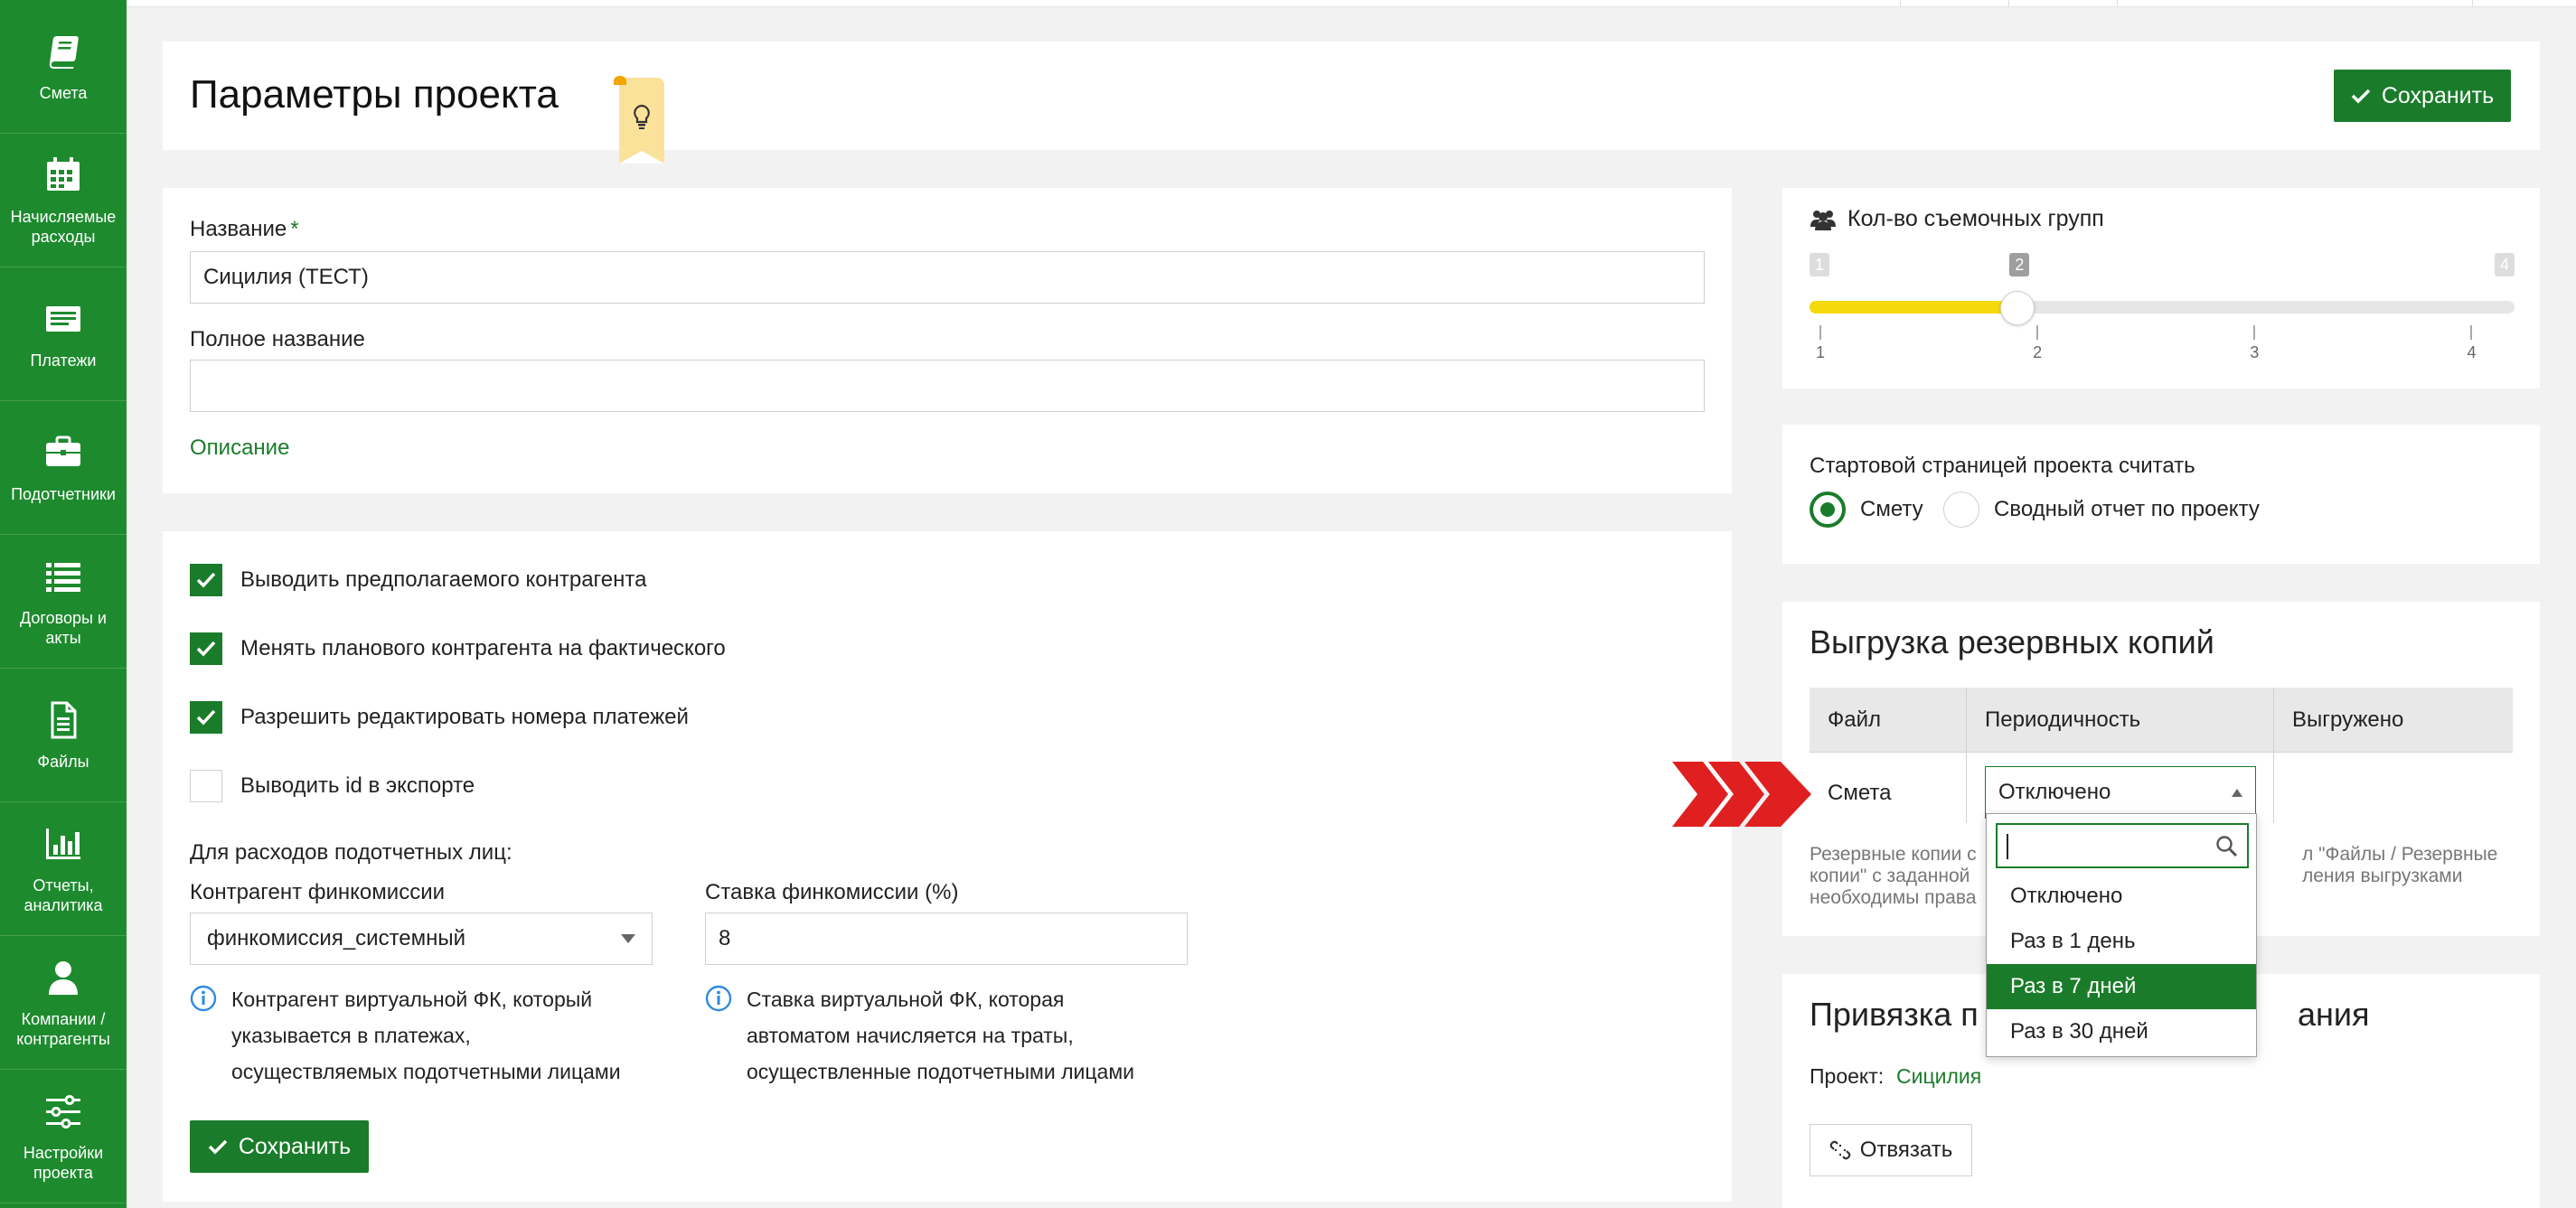  What do you see at coordinates (63, 761) in the screenshot?
I see `sidebar-item-label: Файлы` at bounding box center [63, 761].